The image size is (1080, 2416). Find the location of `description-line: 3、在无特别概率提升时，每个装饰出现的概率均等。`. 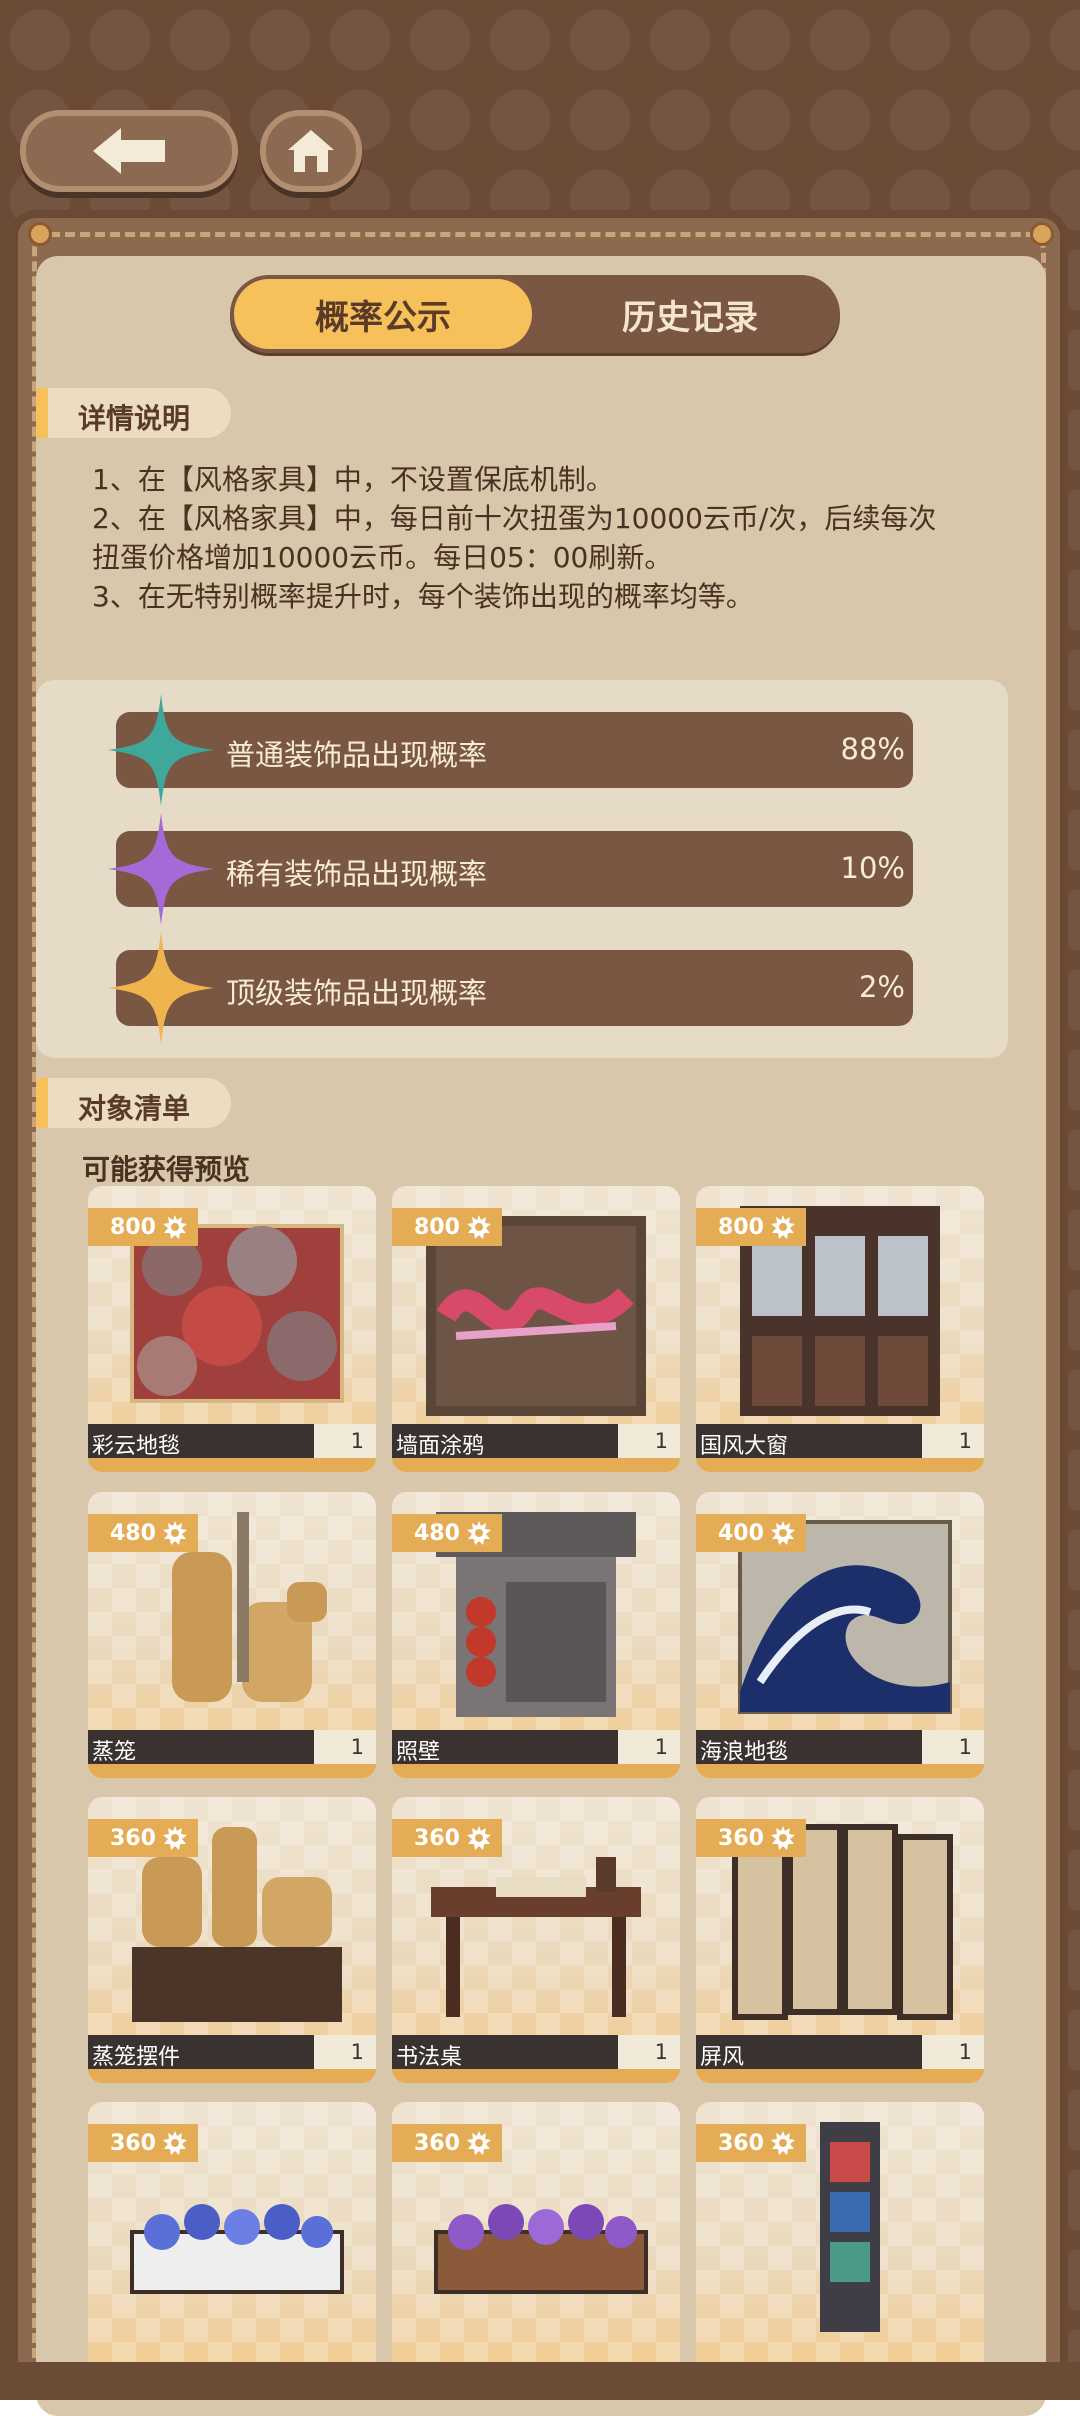

description-line: 3、在无特别概率提升时，每个装饰出现的概率均等。 is located at coordinates (423, 596).